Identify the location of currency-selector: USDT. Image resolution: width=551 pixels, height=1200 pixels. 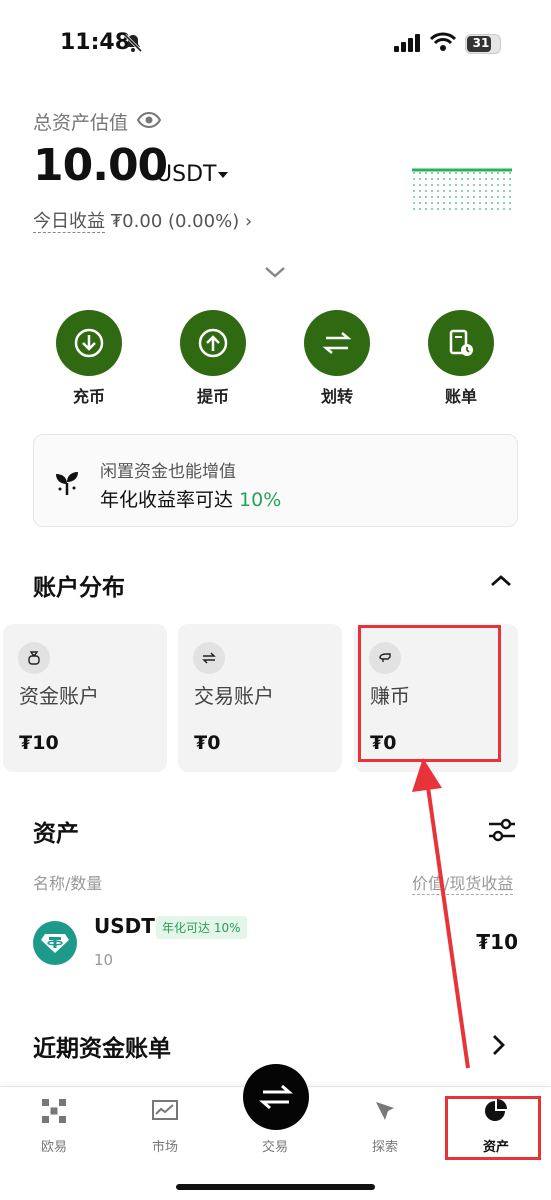
(186, 174).